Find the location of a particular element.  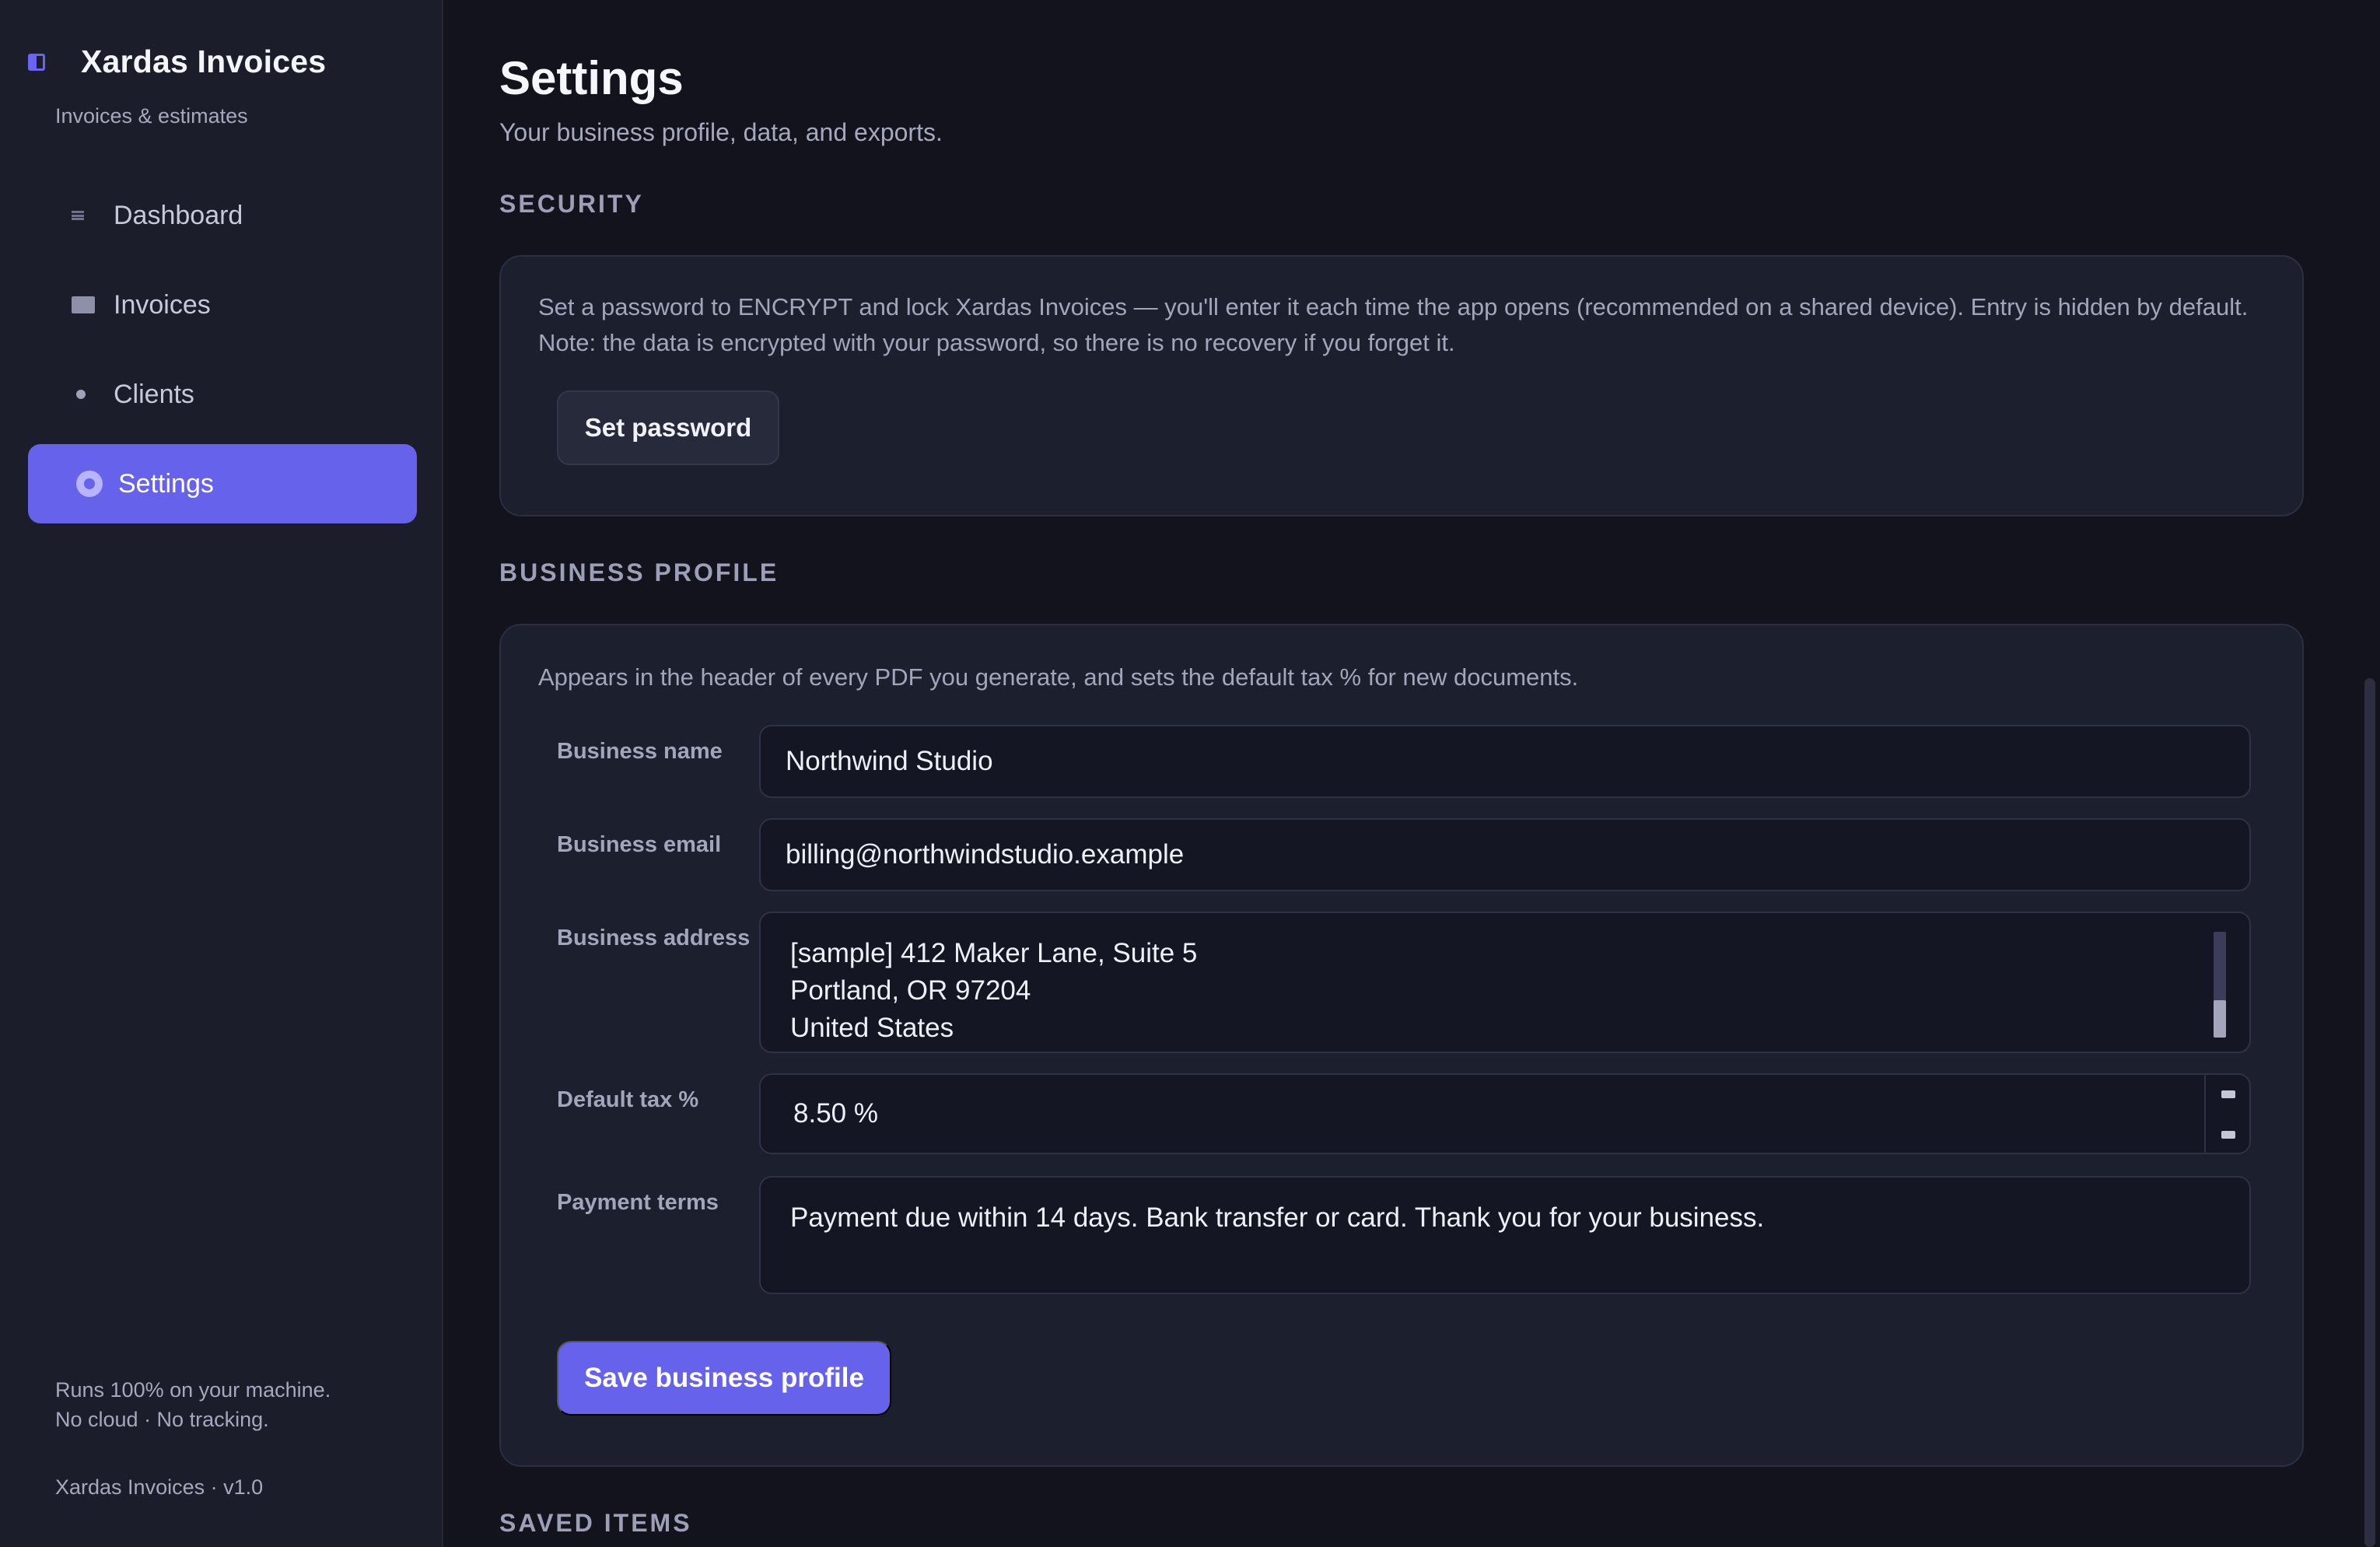

clients-icon is located at coordinates (85, 395).